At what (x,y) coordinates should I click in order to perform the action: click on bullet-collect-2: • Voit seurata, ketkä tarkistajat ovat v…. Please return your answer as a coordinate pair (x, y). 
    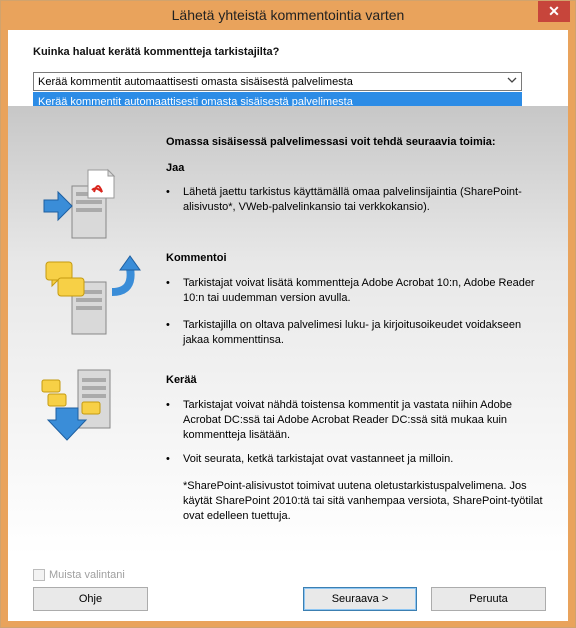
    Looking at the image, I should click on (351, 459).